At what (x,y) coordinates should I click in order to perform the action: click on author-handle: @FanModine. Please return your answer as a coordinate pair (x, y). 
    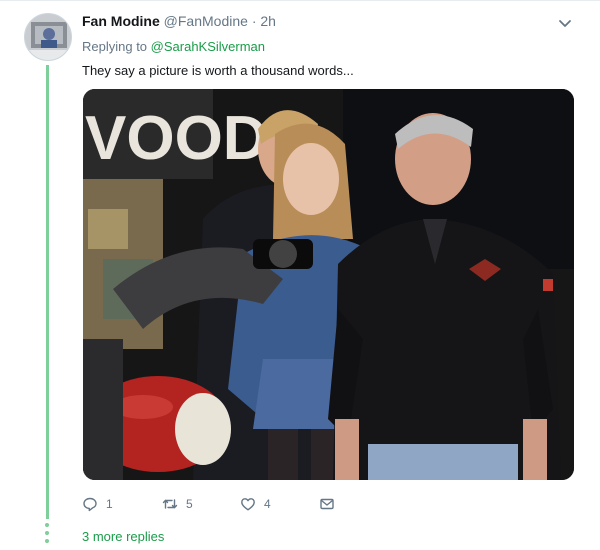
    Looking at the image, I should click on (206, 21).